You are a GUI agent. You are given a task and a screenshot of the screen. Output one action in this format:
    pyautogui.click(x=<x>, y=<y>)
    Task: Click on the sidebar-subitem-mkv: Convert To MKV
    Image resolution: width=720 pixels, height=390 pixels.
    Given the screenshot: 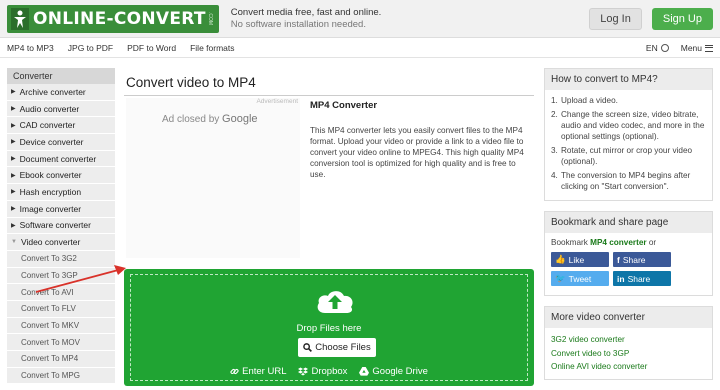 What is the action you would take?
    pyautogui.click(x=61, y=326)
    